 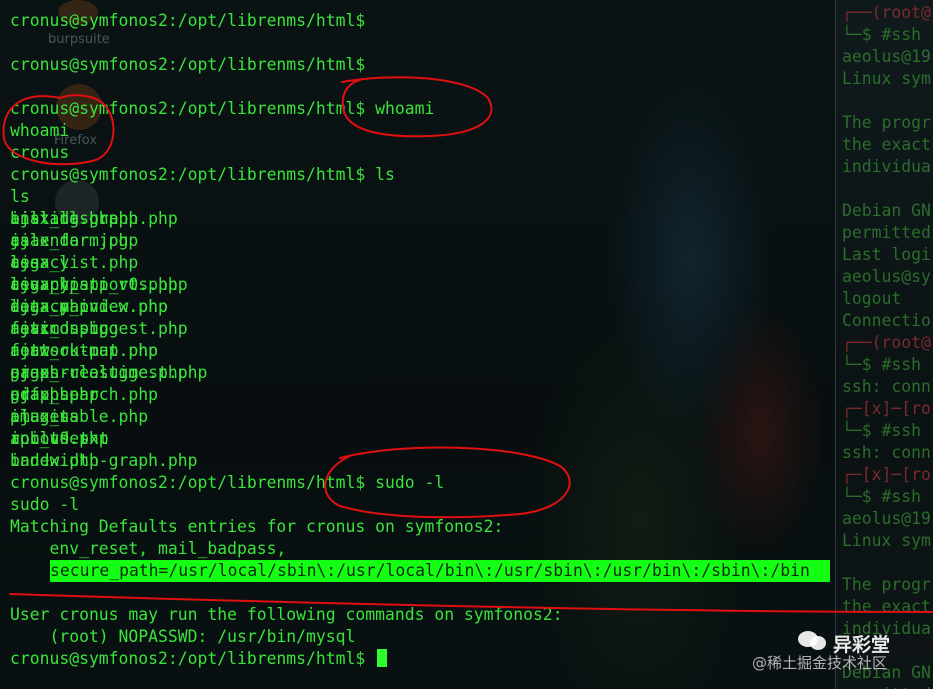 I want to click on ls-entry: robots.txt, so click(x=59, y=438).